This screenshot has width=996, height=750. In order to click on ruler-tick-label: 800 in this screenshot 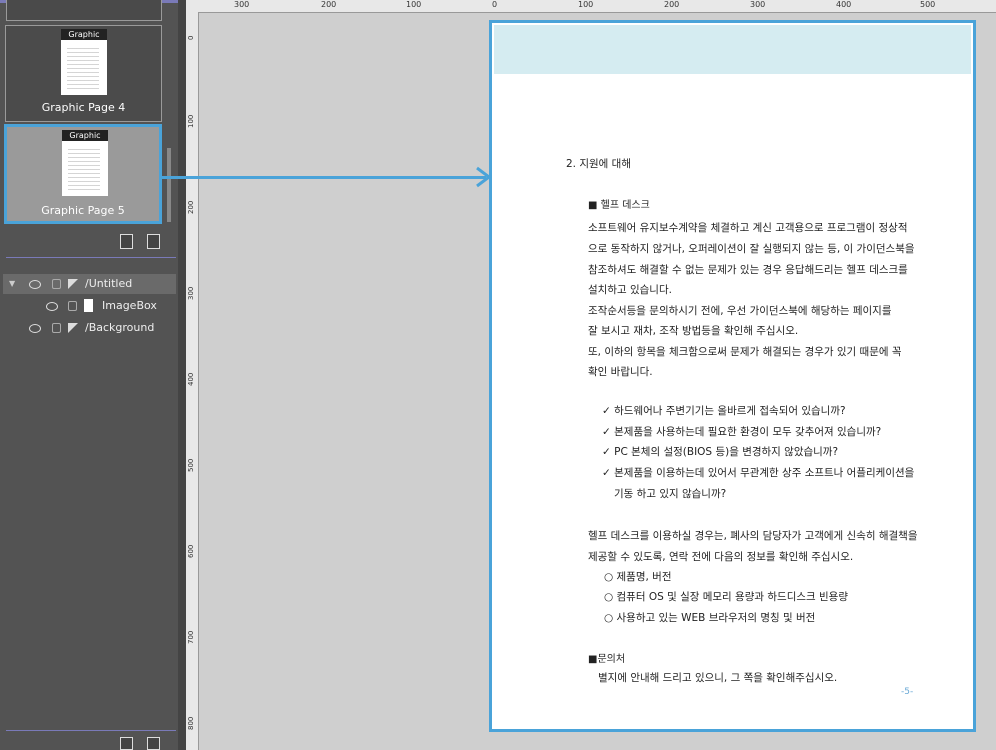, I will do `click(191, 723)`.